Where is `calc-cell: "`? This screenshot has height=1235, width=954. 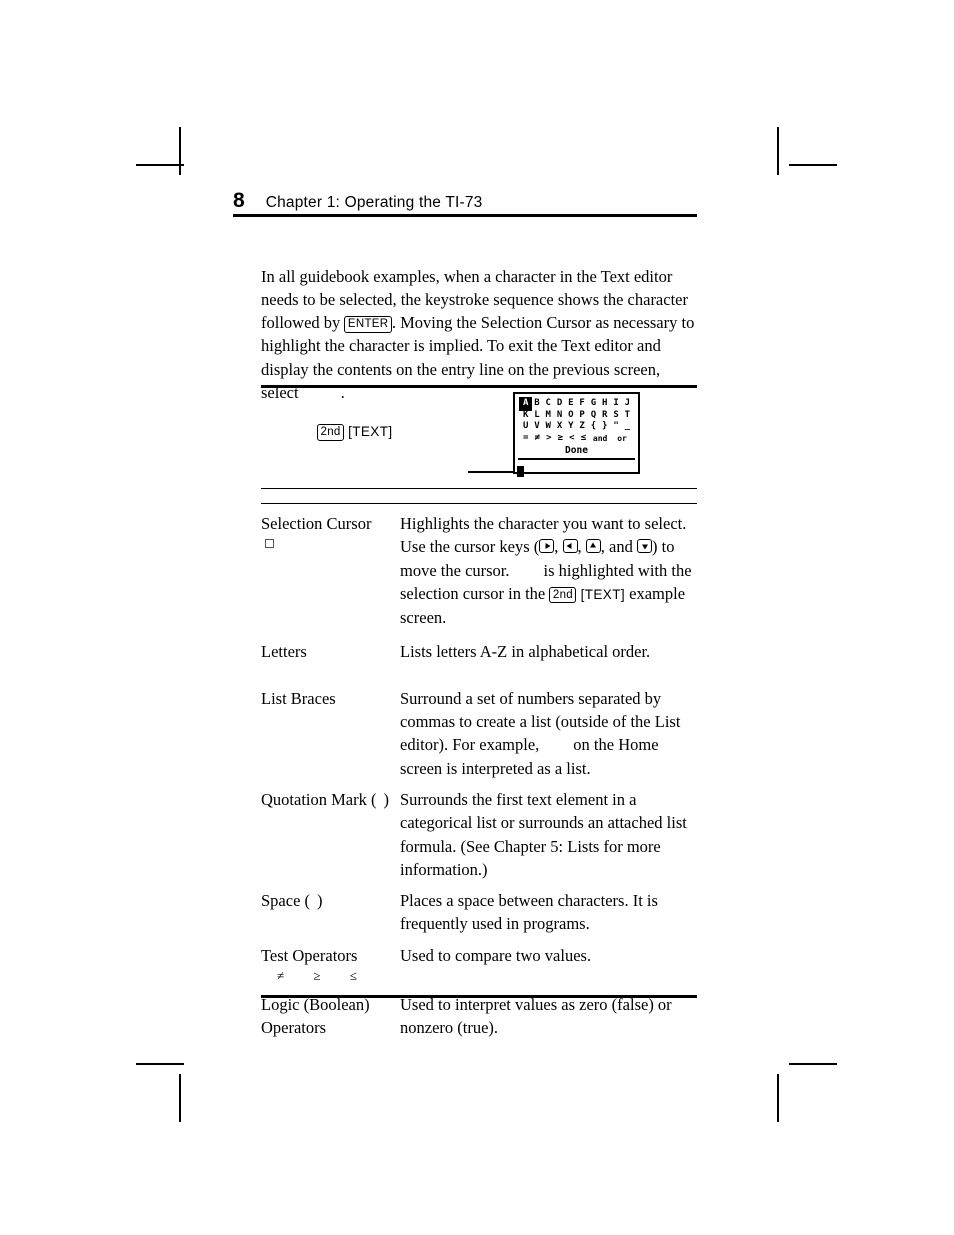
calc-cell: " is located at coordinates (616, 426).